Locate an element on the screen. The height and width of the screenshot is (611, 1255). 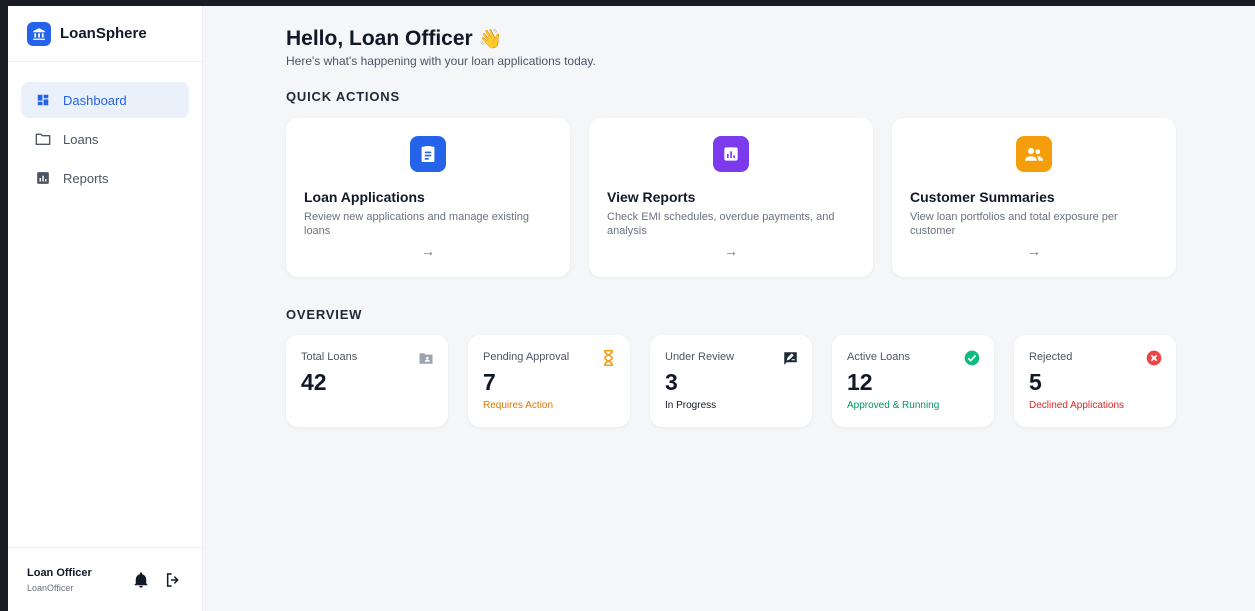
bar-chart-icon is located at coordinates (731, 154).